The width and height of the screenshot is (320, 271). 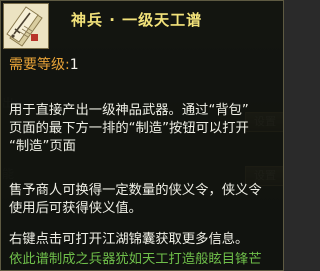 What do you see at coordinates (129, 239) in the screenshot?
I see `right-click-hint: 右键点击可打开江湖锦囊获取更多信息。` at bounding box center [129, 239].